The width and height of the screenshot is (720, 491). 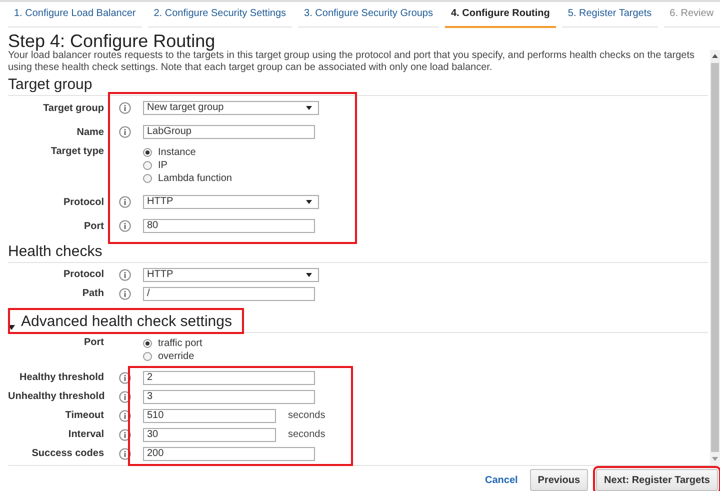 I want to click on section-heading: Advanced health check settings, so click(x=126, y=321).